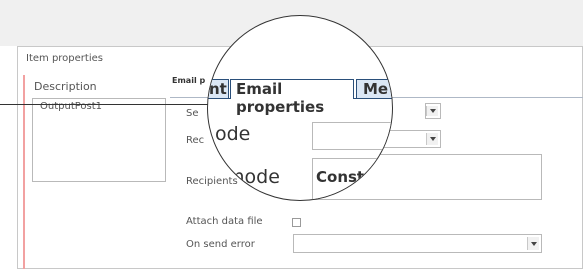 This screenshot has height=269, width=583. What do you see at coordinates (192, 113) in the screenshot?
I see `sender-label-fragment: Se` at bounding box center [192, 113].